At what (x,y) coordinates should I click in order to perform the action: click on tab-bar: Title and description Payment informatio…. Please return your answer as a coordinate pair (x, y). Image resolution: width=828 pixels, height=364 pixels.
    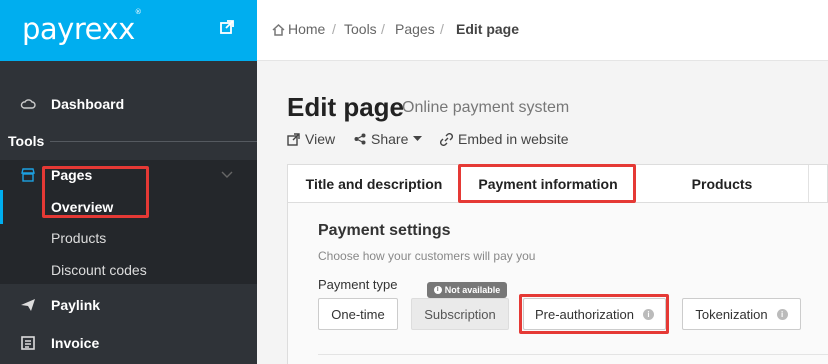
    Looking at the image, I should click on (557, 183).